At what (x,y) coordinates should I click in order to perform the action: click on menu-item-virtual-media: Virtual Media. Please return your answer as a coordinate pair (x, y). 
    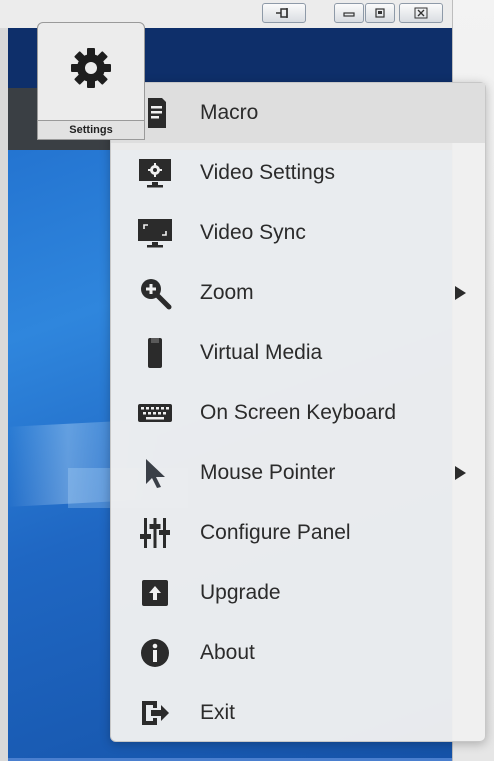
    Looking at the image, I should click on (298, 353).